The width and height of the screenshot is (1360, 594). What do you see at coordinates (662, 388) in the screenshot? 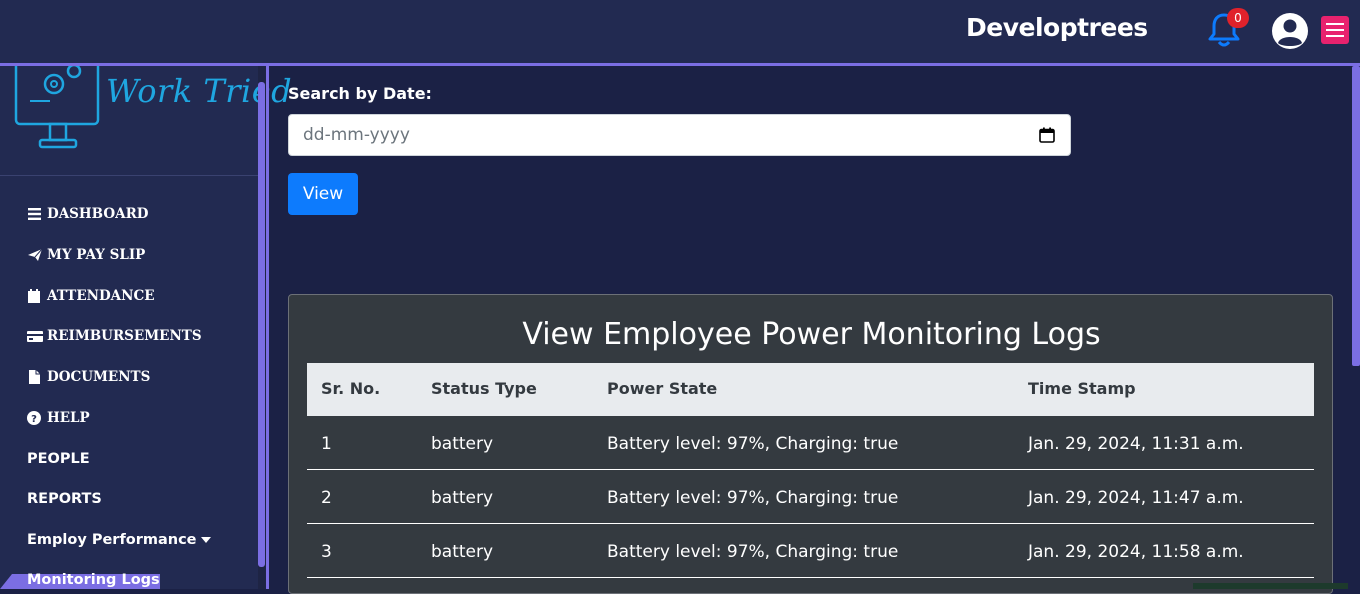
I see `column-header: Power State` at bounding box center [662, 388].